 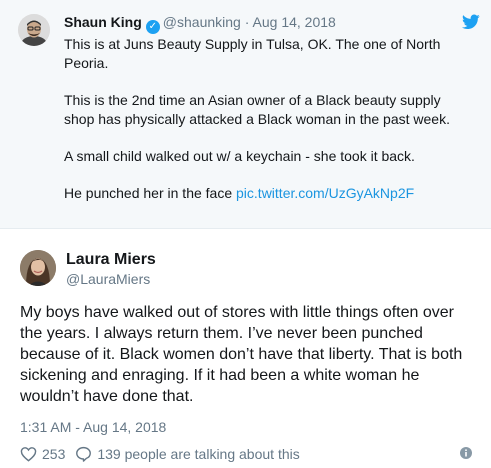 I want to click on conversation-summary: 139 people are talking about this, so click(x=198, y=454).